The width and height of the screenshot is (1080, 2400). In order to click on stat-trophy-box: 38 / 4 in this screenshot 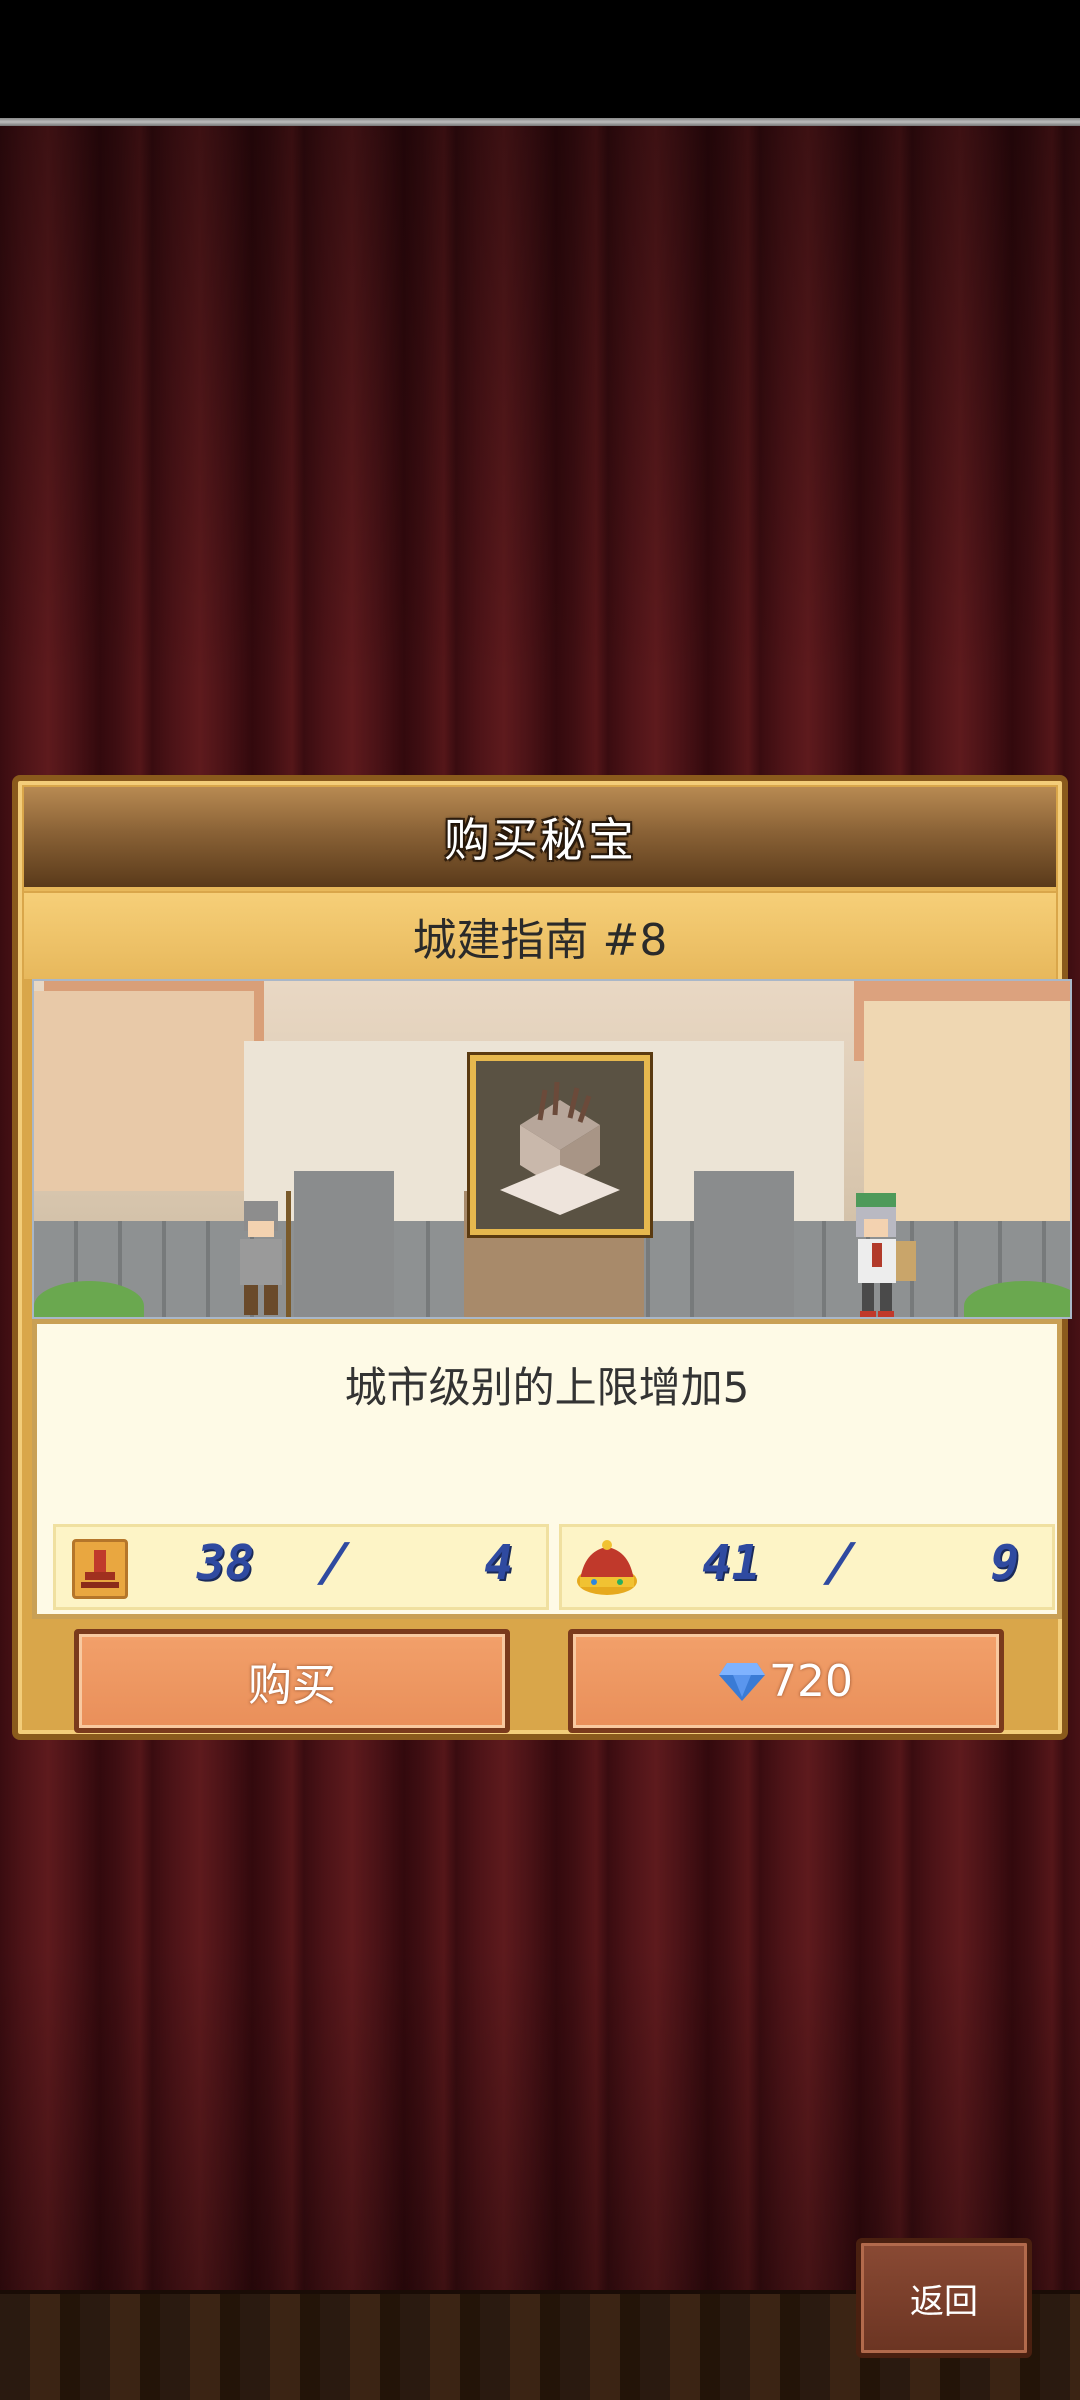, I will do `click(301, 1567)`.